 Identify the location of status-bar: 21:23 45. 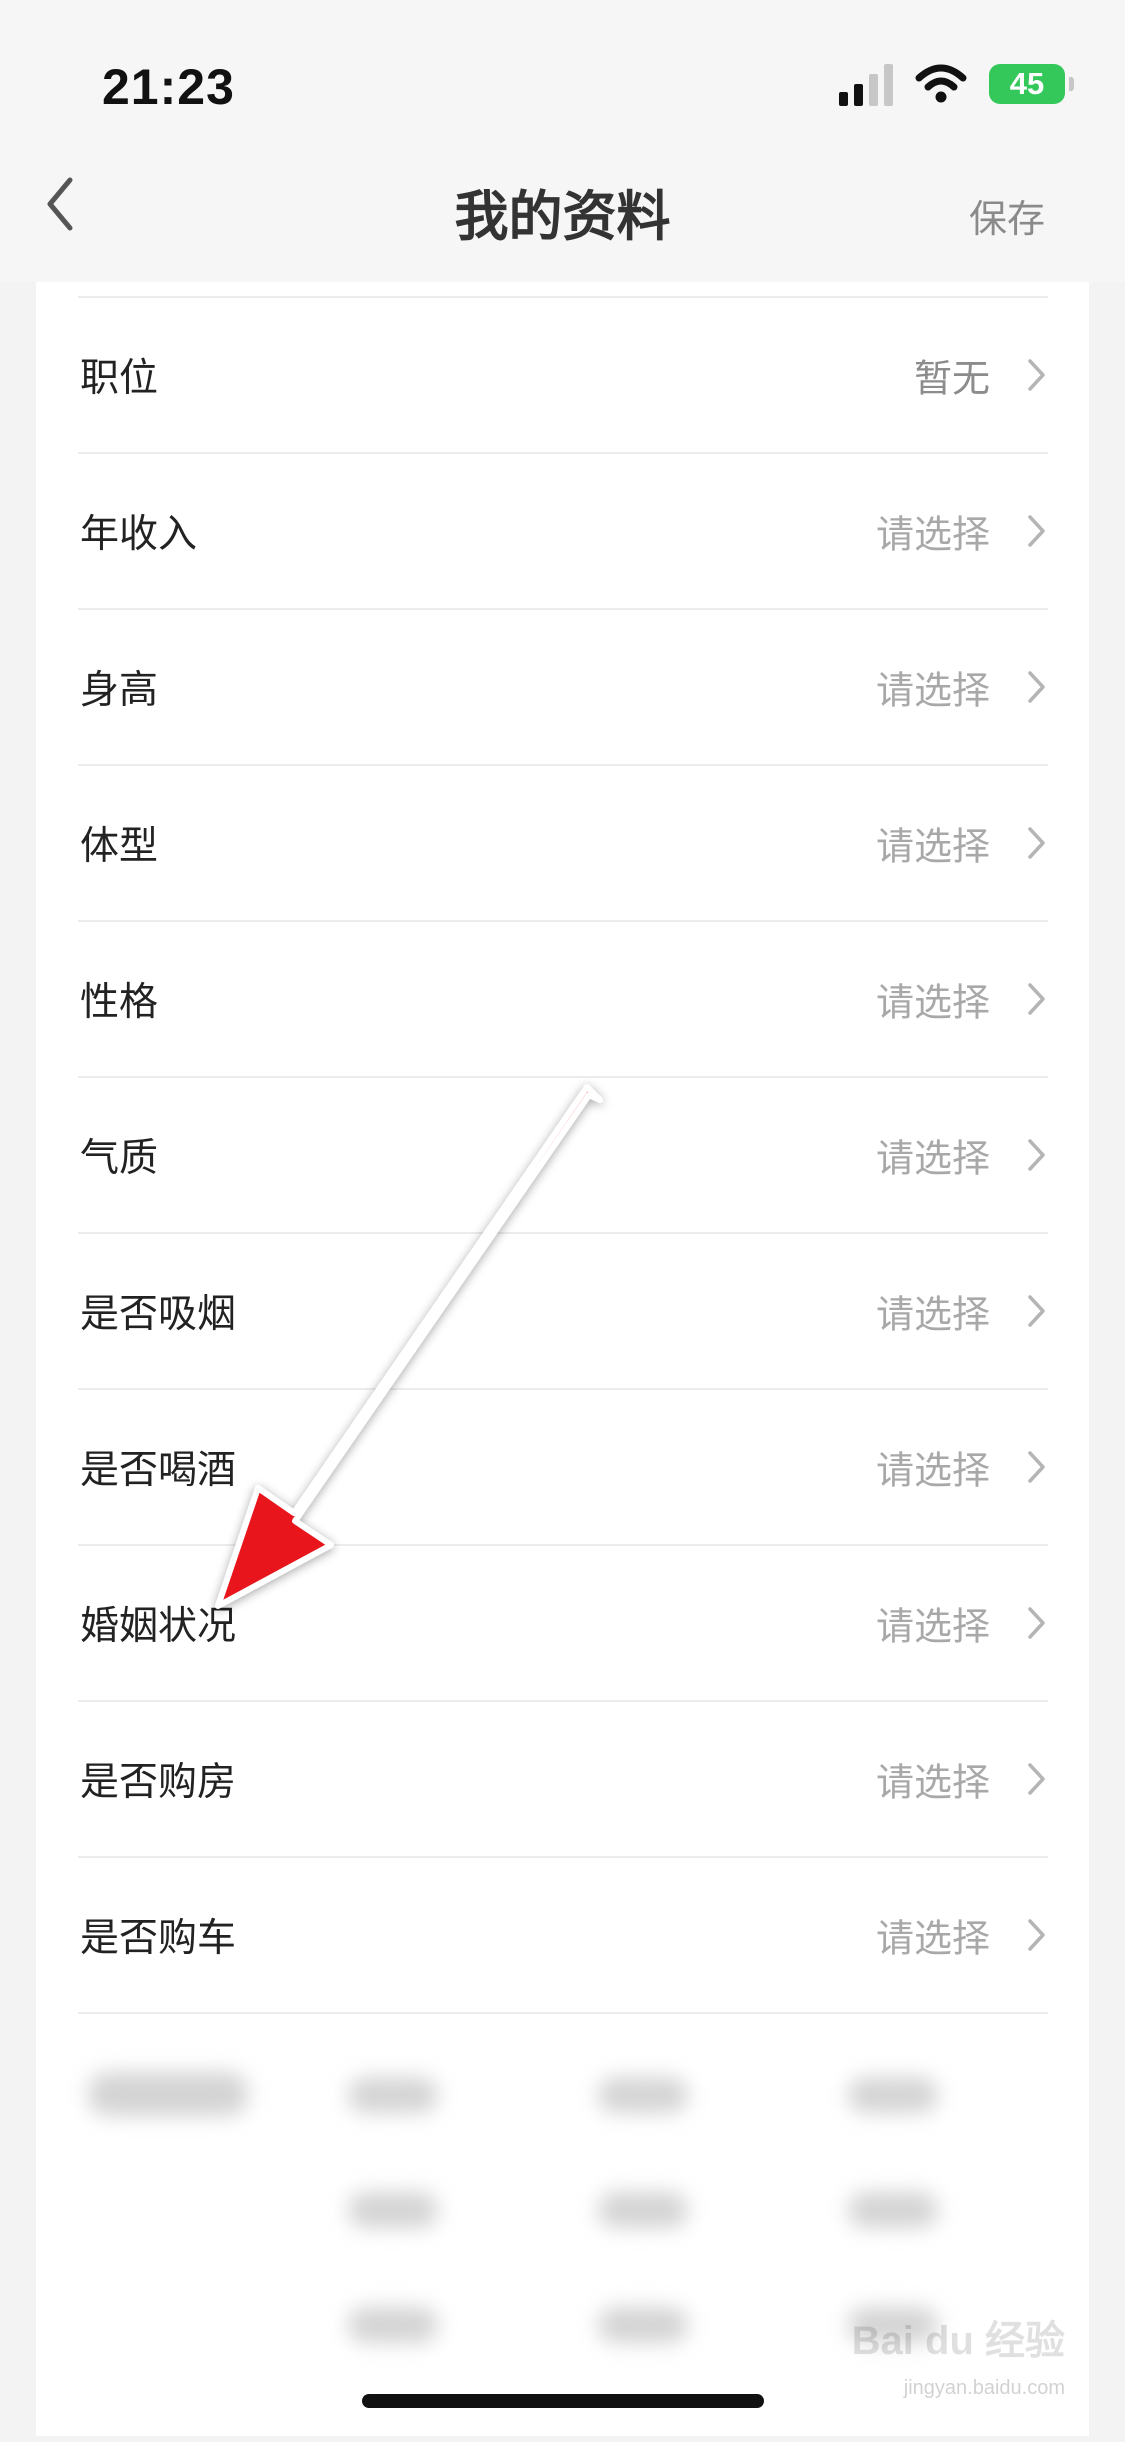
(562, 75).